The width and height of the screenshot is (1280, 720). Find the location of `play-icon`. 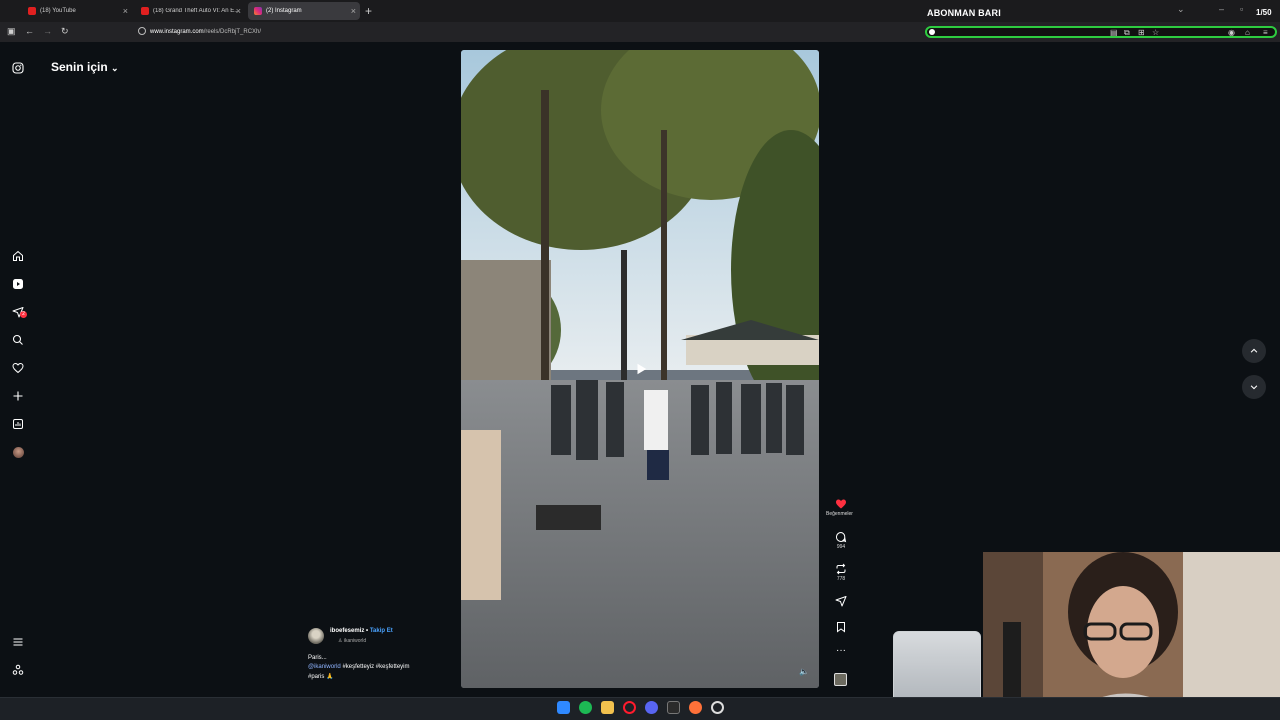

play-icon is located at coordinates (641, 369).